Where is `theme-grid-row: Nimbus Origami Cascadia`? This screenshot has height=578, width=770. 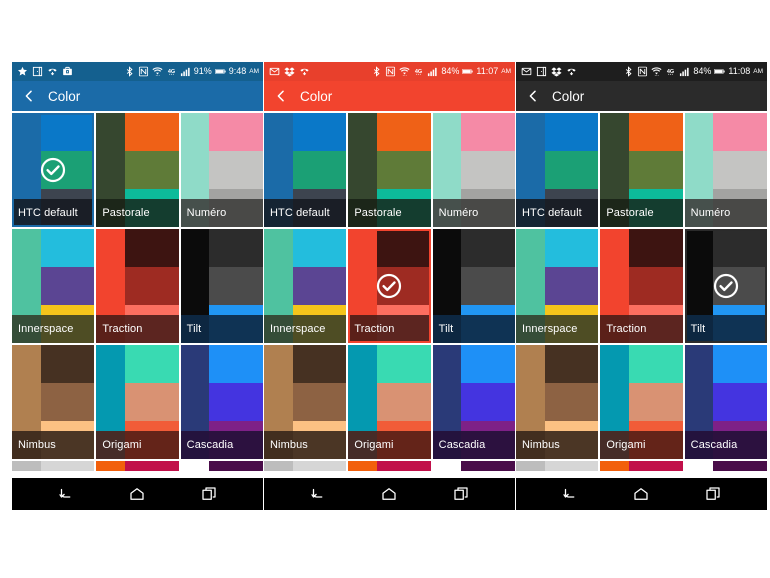 theme-grid-row: Nimbus Origami Cascadia is located at coordinates (641, 402).